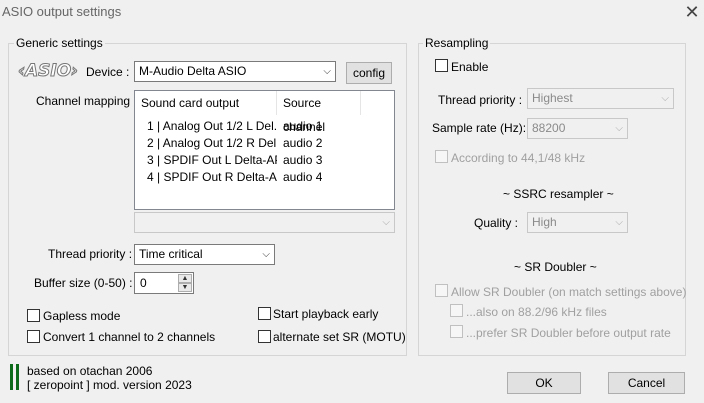 The image size is (704, 403). I want to click on column-header-output: Sound card output, so click(206, 103).